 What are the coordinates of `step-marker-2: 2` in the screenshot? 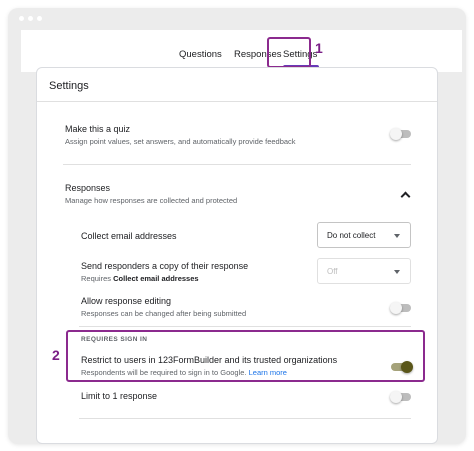 It's located at (56, 355).